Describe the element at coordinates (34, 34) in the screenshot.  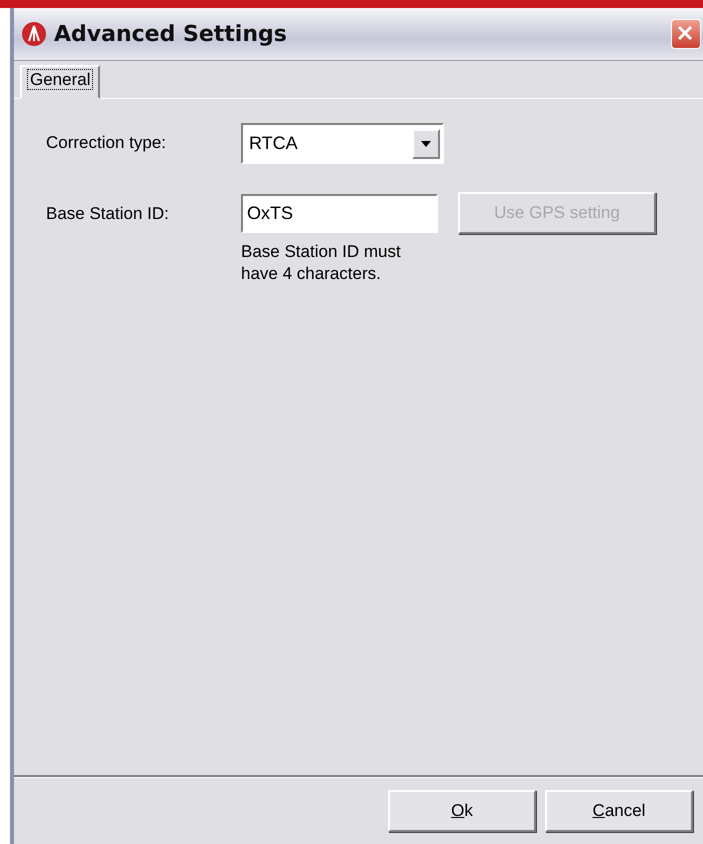
I see `app-logo-icon` at that location.